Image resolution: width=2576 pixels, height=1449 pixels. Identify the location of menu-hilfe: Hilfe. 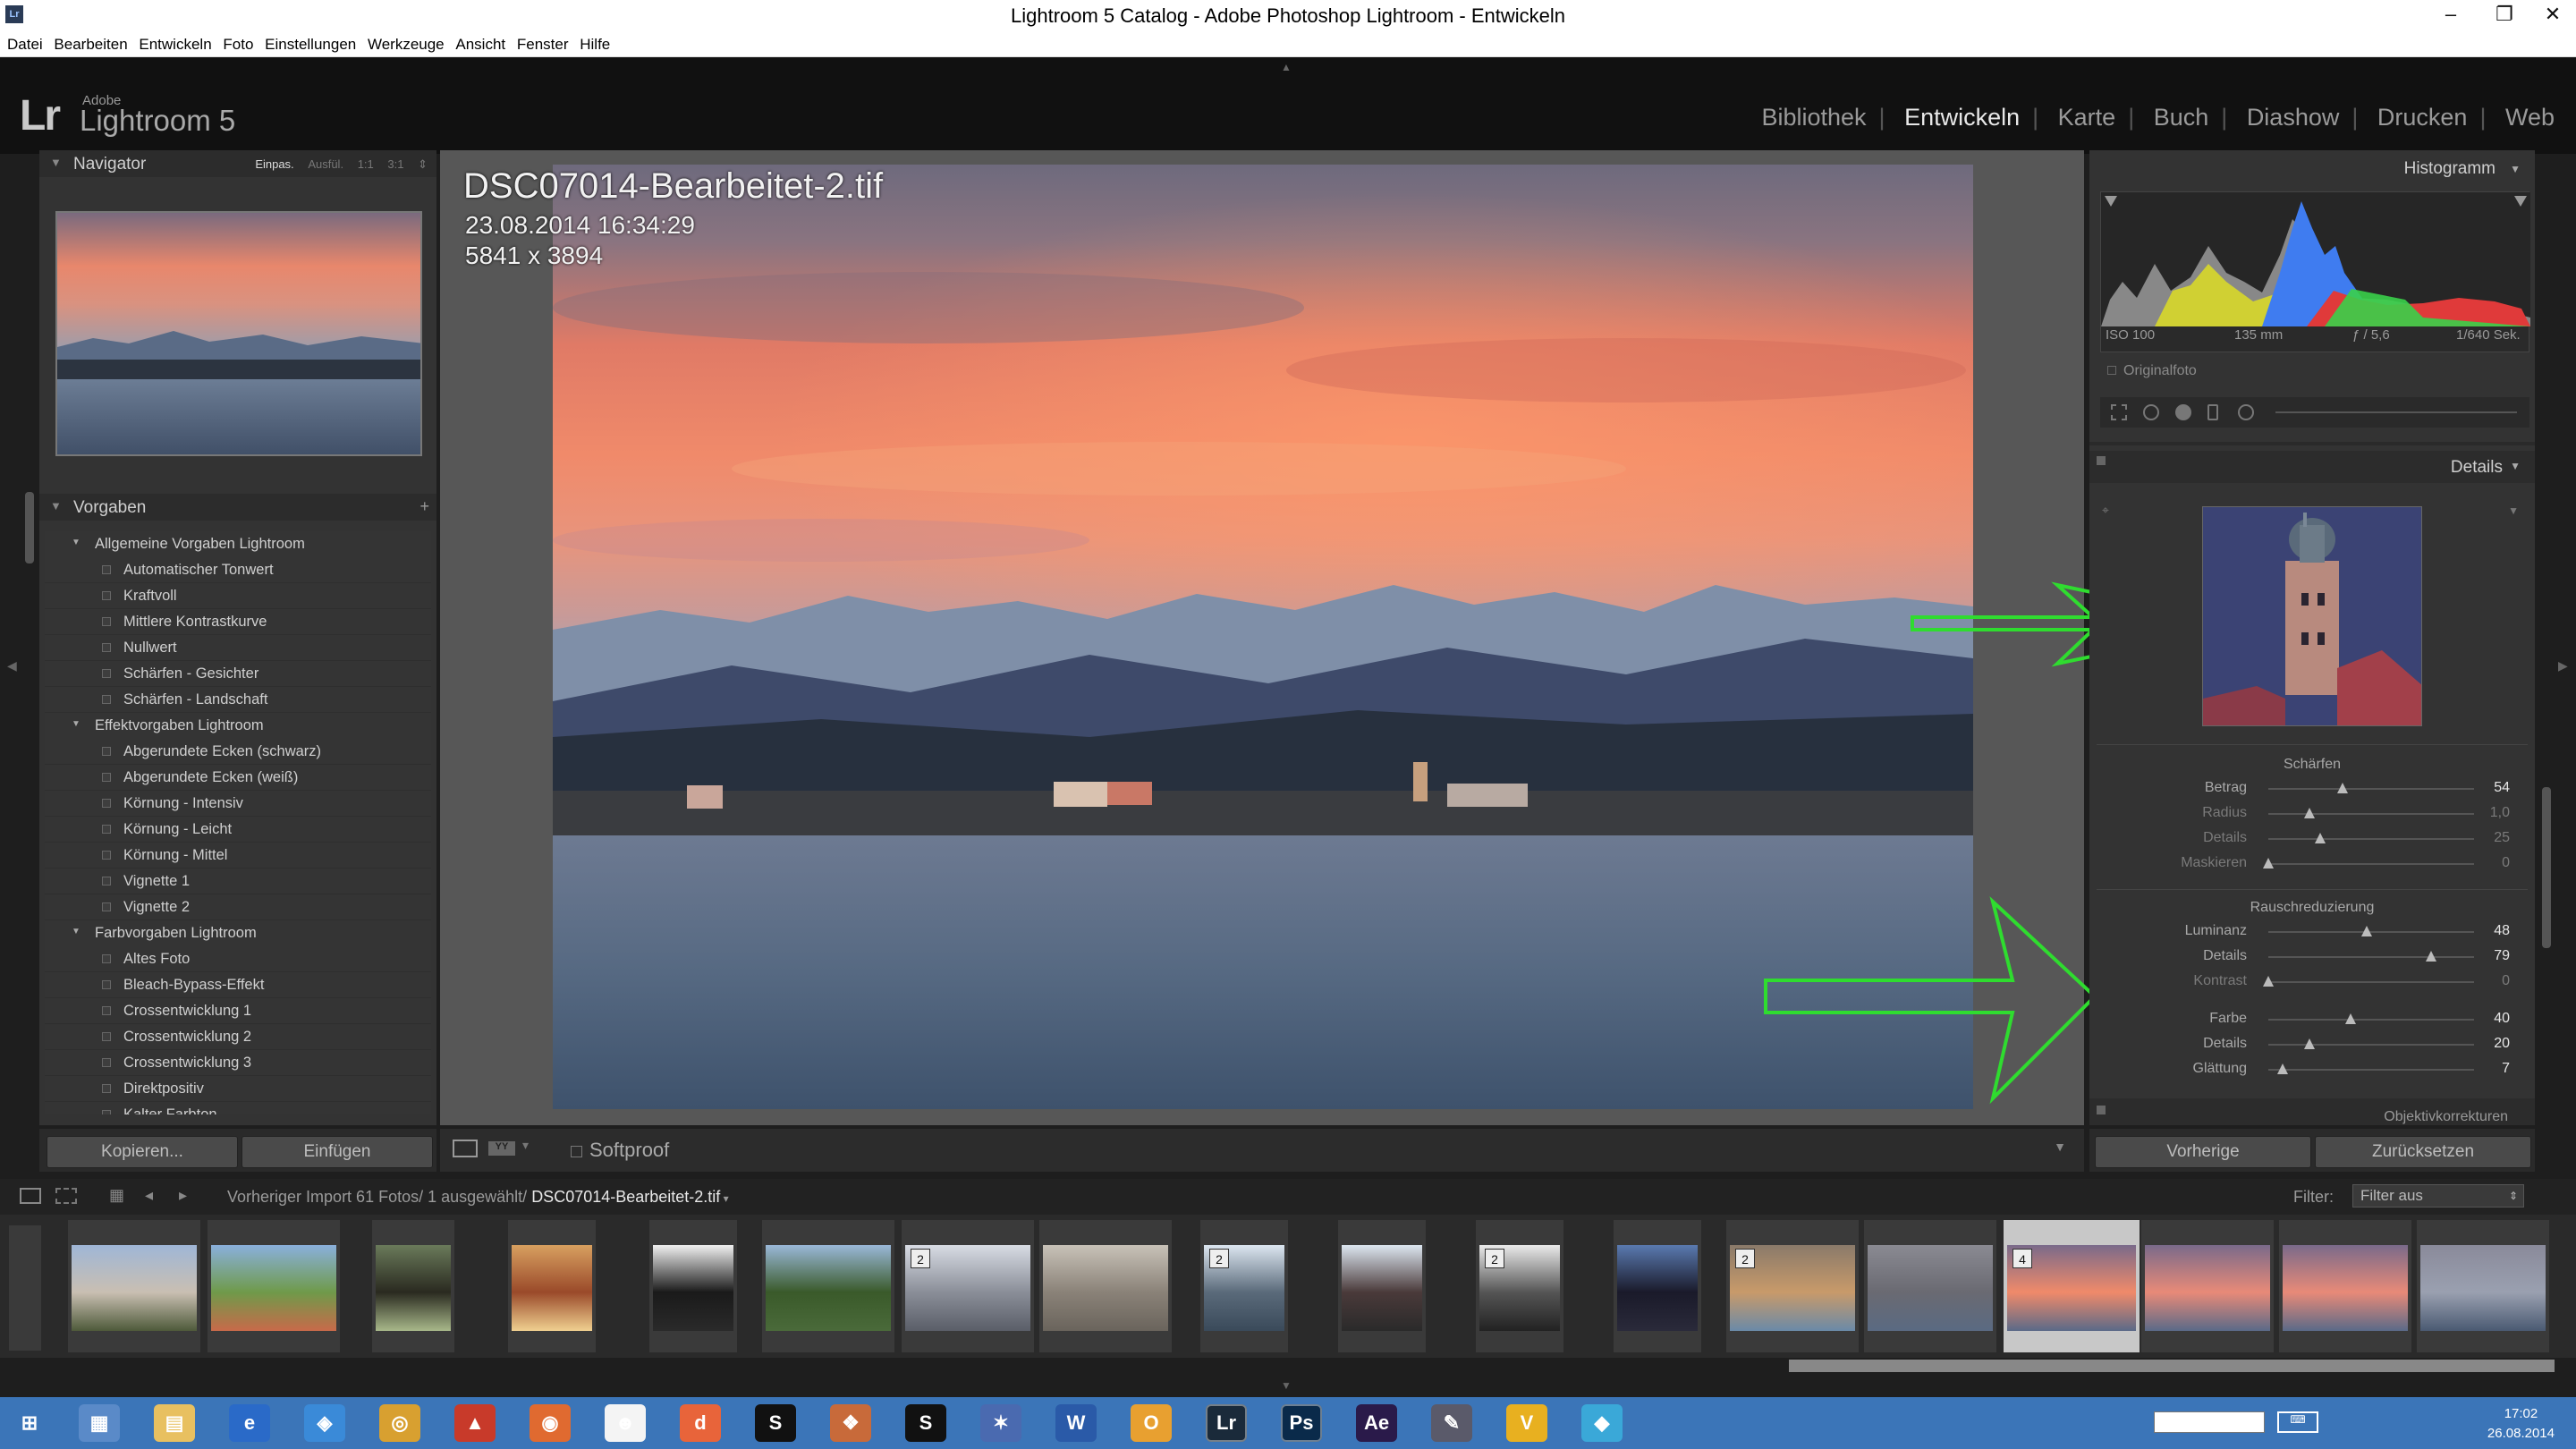
(595, 44).